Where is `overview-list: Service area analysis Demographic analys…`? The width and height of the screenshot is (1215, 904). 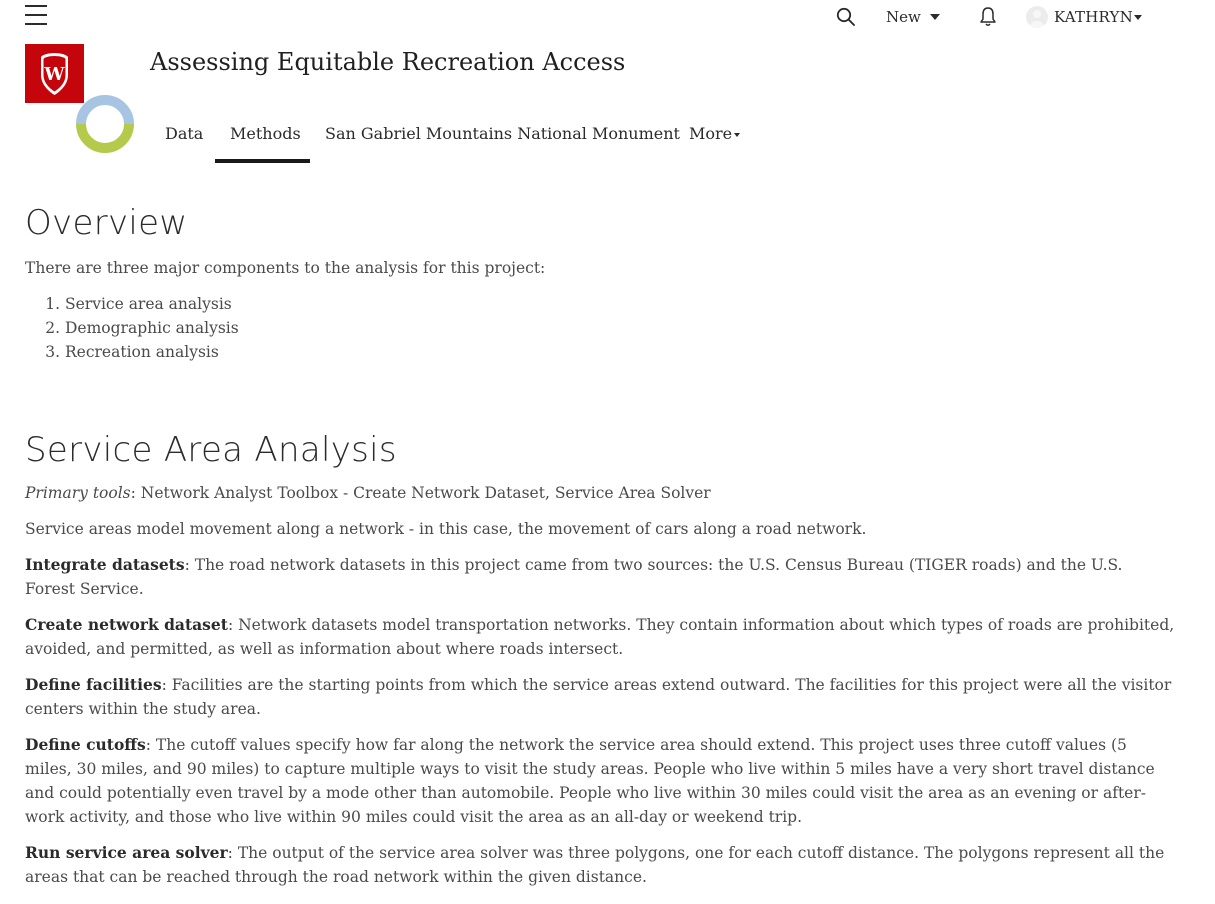
overview-list: Service area analysis Demographic analys… is located at coordinates (600, 328).